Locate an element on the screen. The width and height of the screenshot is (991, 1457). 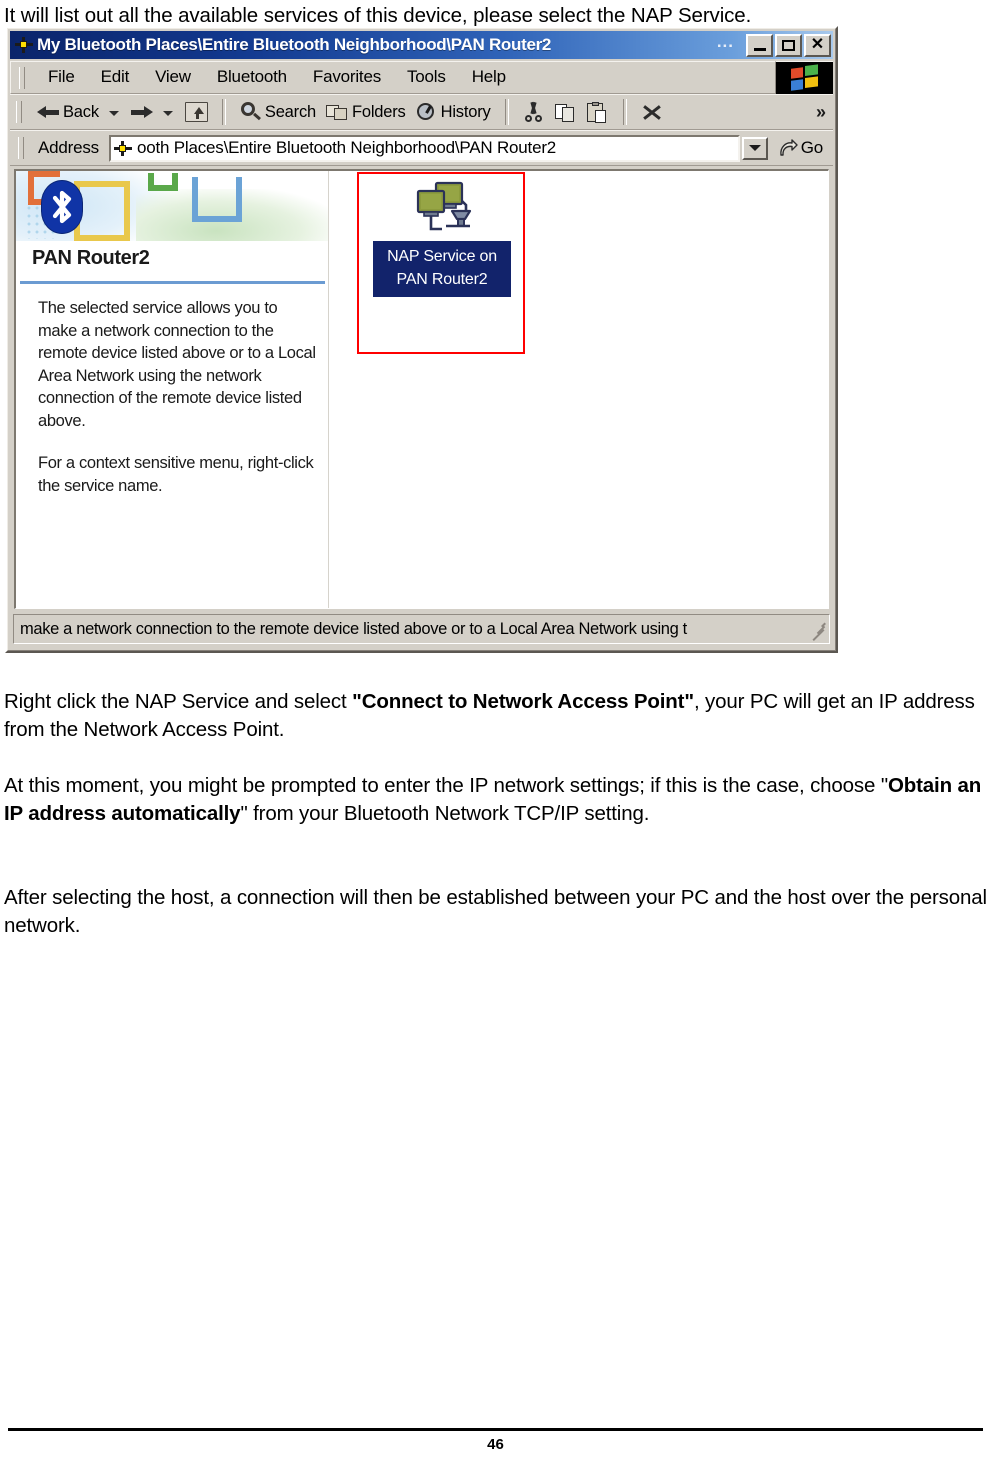
address-grip-handle is located at coordinates (21, 148).